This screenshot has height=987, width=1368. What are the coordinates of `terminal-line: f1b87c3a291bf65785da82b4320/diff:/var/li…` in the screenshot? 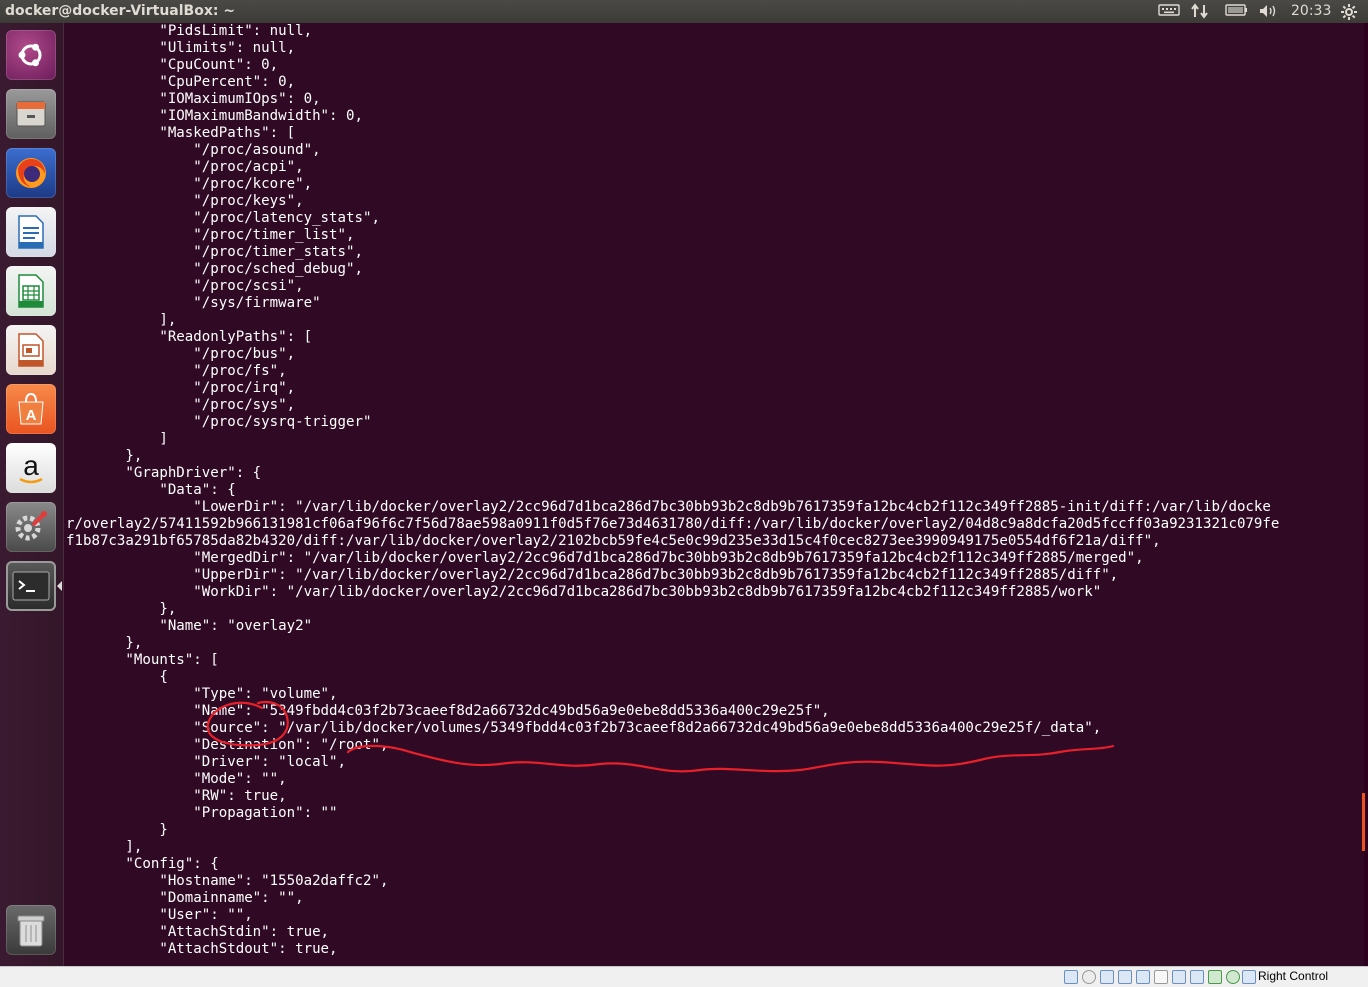 It's located at (613, 541).